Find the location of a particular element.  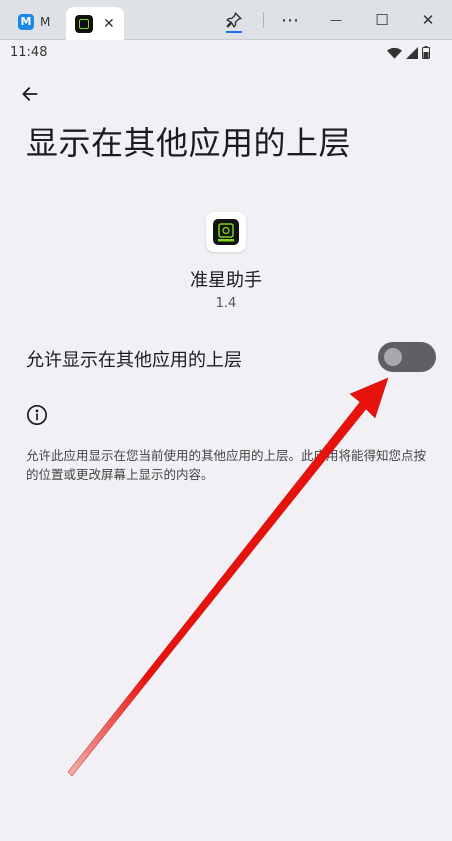

back-button is located at coordinates (30, 94).